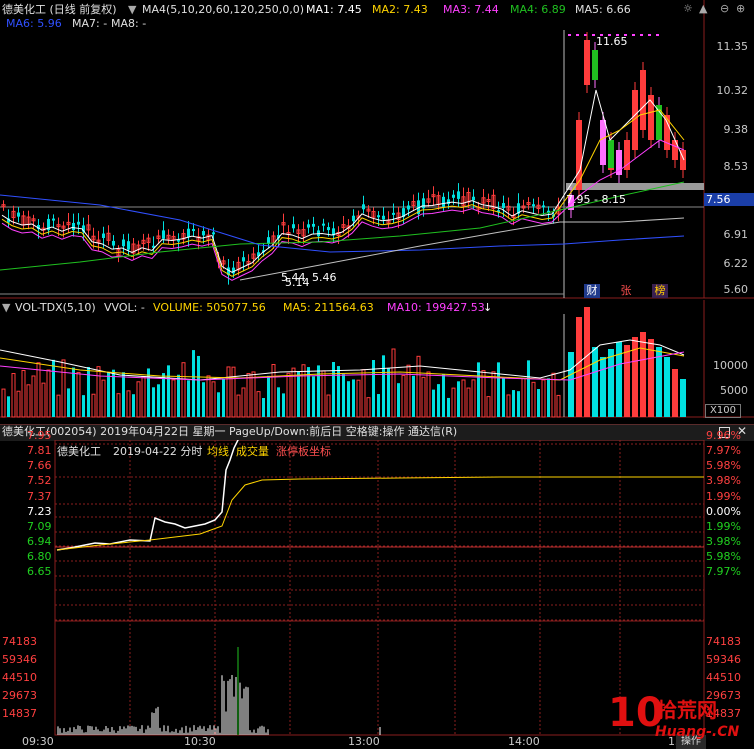 This screenshot has height=749, width=754. I want to click on kline-low-annotation-c: 5.46, so click(324, 277).